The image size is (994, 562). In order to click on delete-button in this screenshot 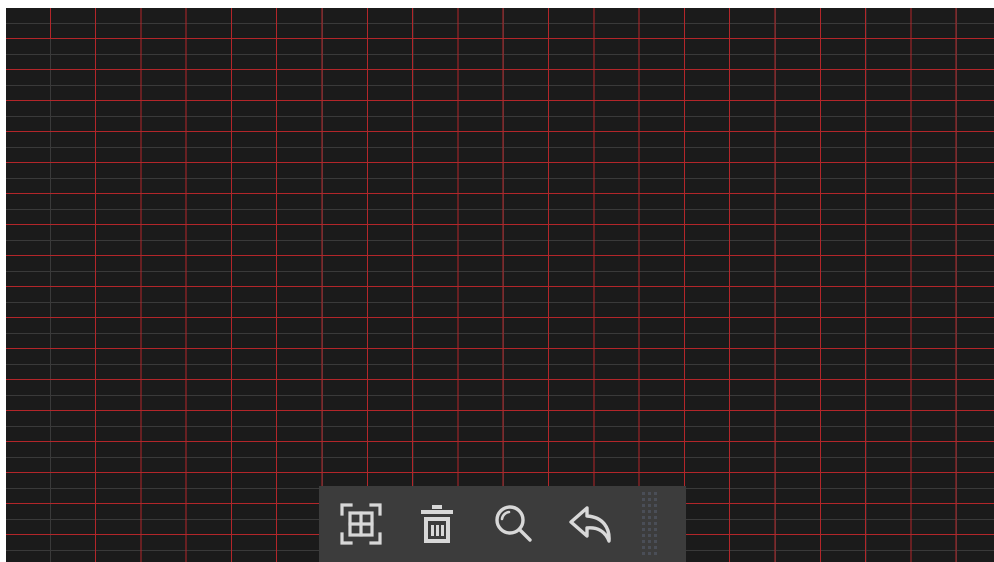, I will do `click(437, 524)`.